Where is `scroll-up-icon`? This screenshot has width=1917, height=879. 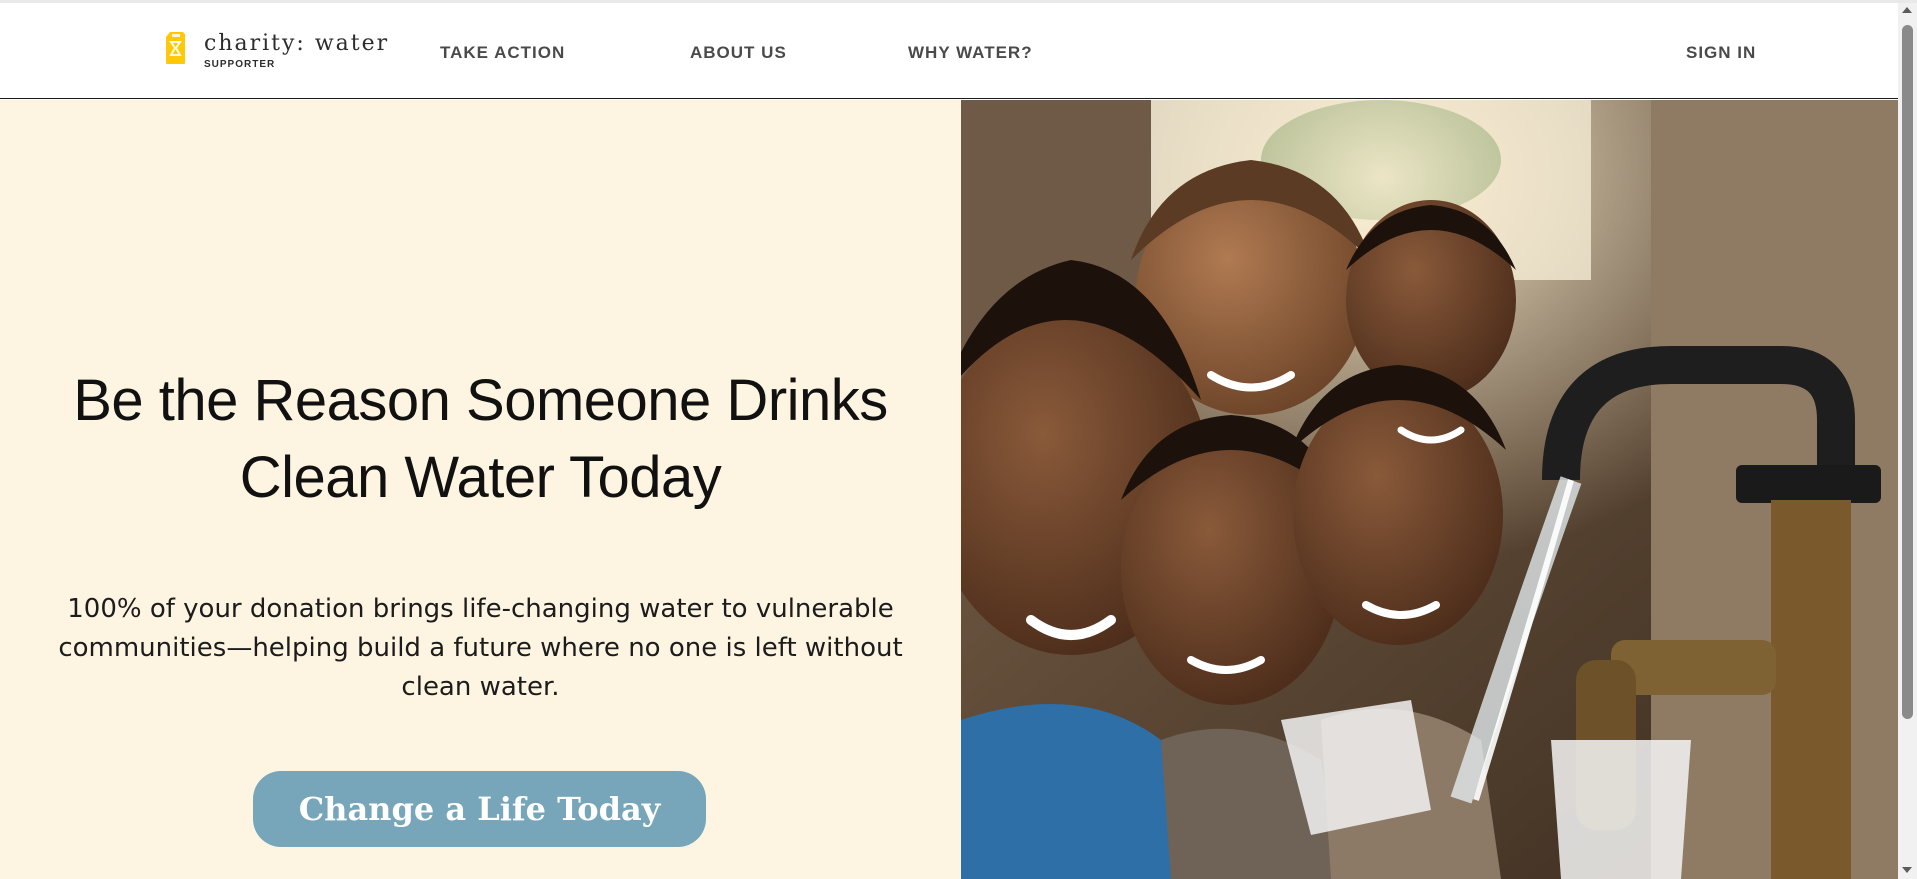 scroll-up-icon is located at coordinates (1907, 10).